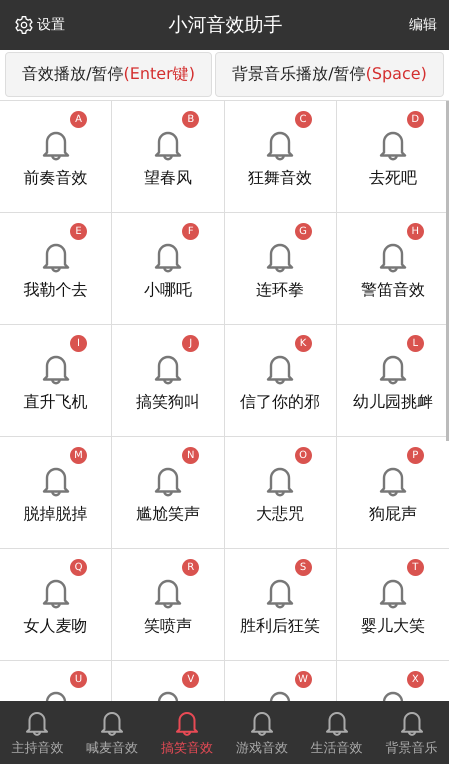 This screenshot has height=764, width=449. Describe the element at coordinates (37, 732) in the screenshot. I see `category-tab: 主持音效` at that location.